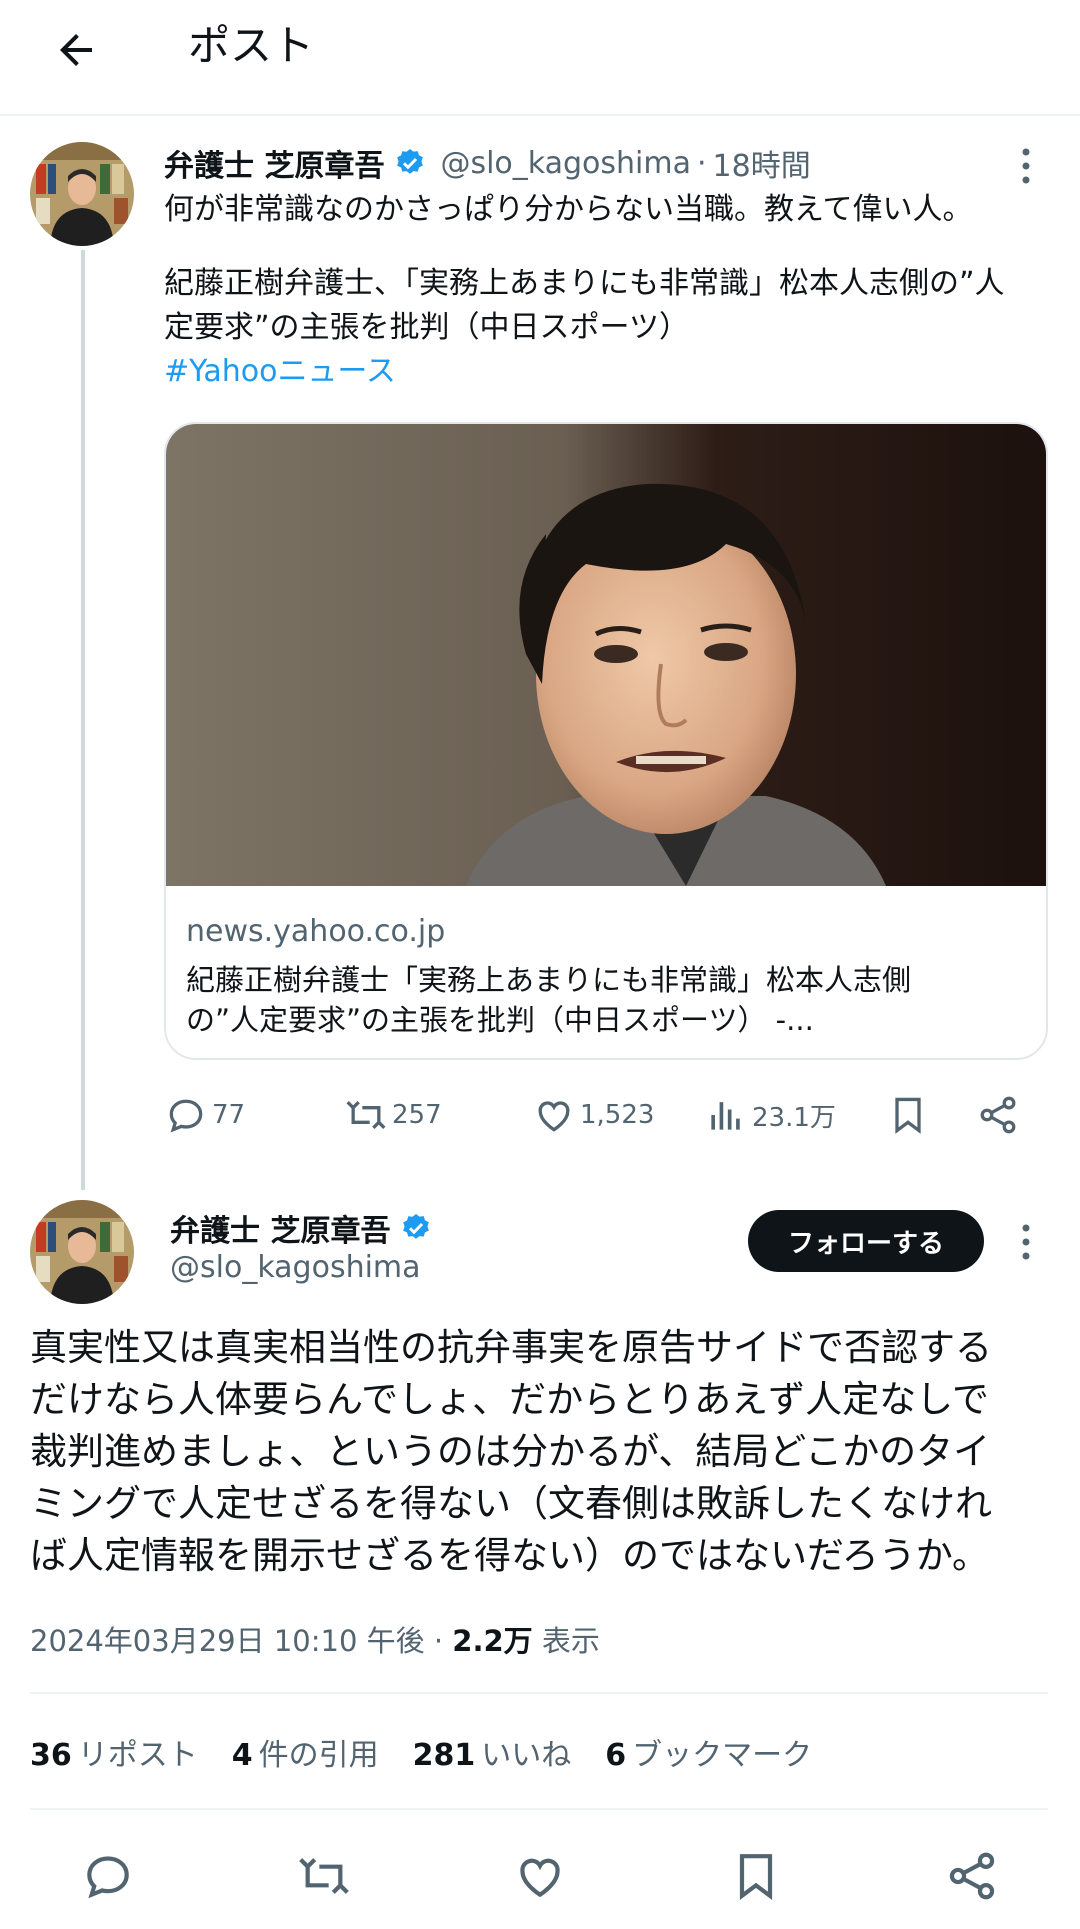 The width and height of the screenshot is (1080, 1929). I want to click on post-text-line: ば人定情報を開示せざるを得ない）のではないだろうか。, so click(510, 1555).